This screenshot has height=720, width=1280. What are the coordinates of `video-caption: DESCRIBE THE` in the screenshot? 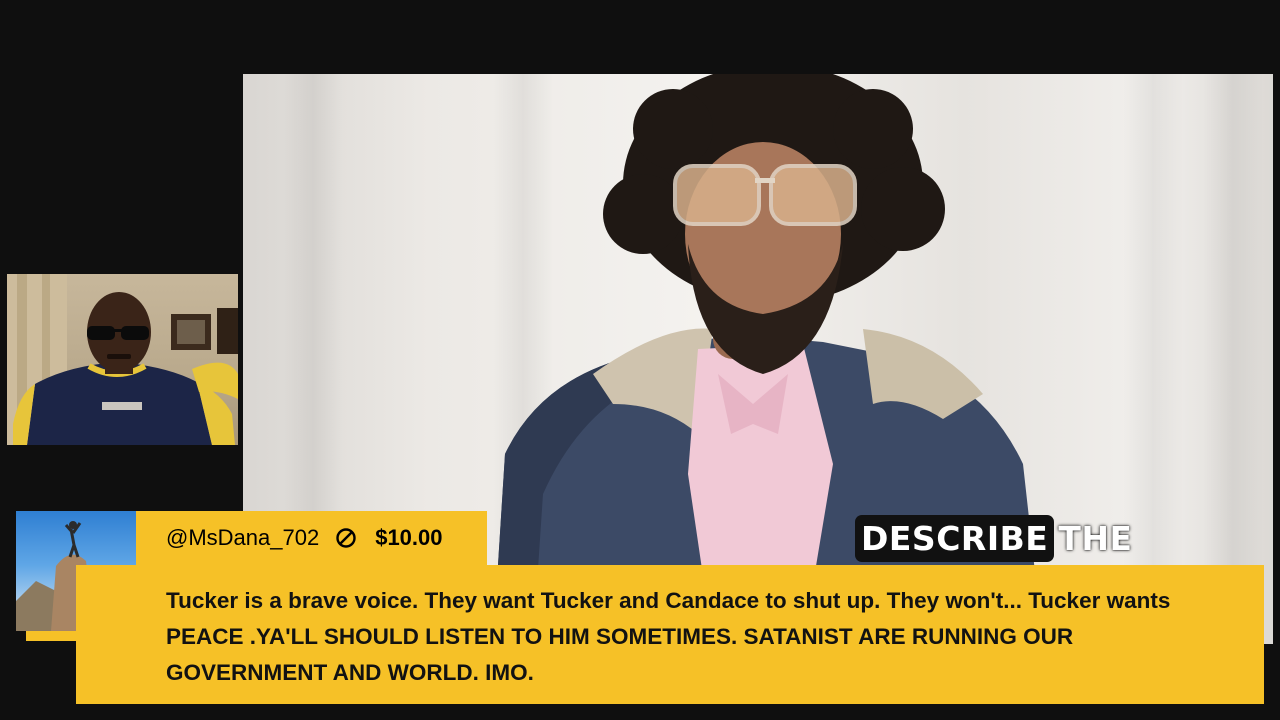 It's located at (993, 538).